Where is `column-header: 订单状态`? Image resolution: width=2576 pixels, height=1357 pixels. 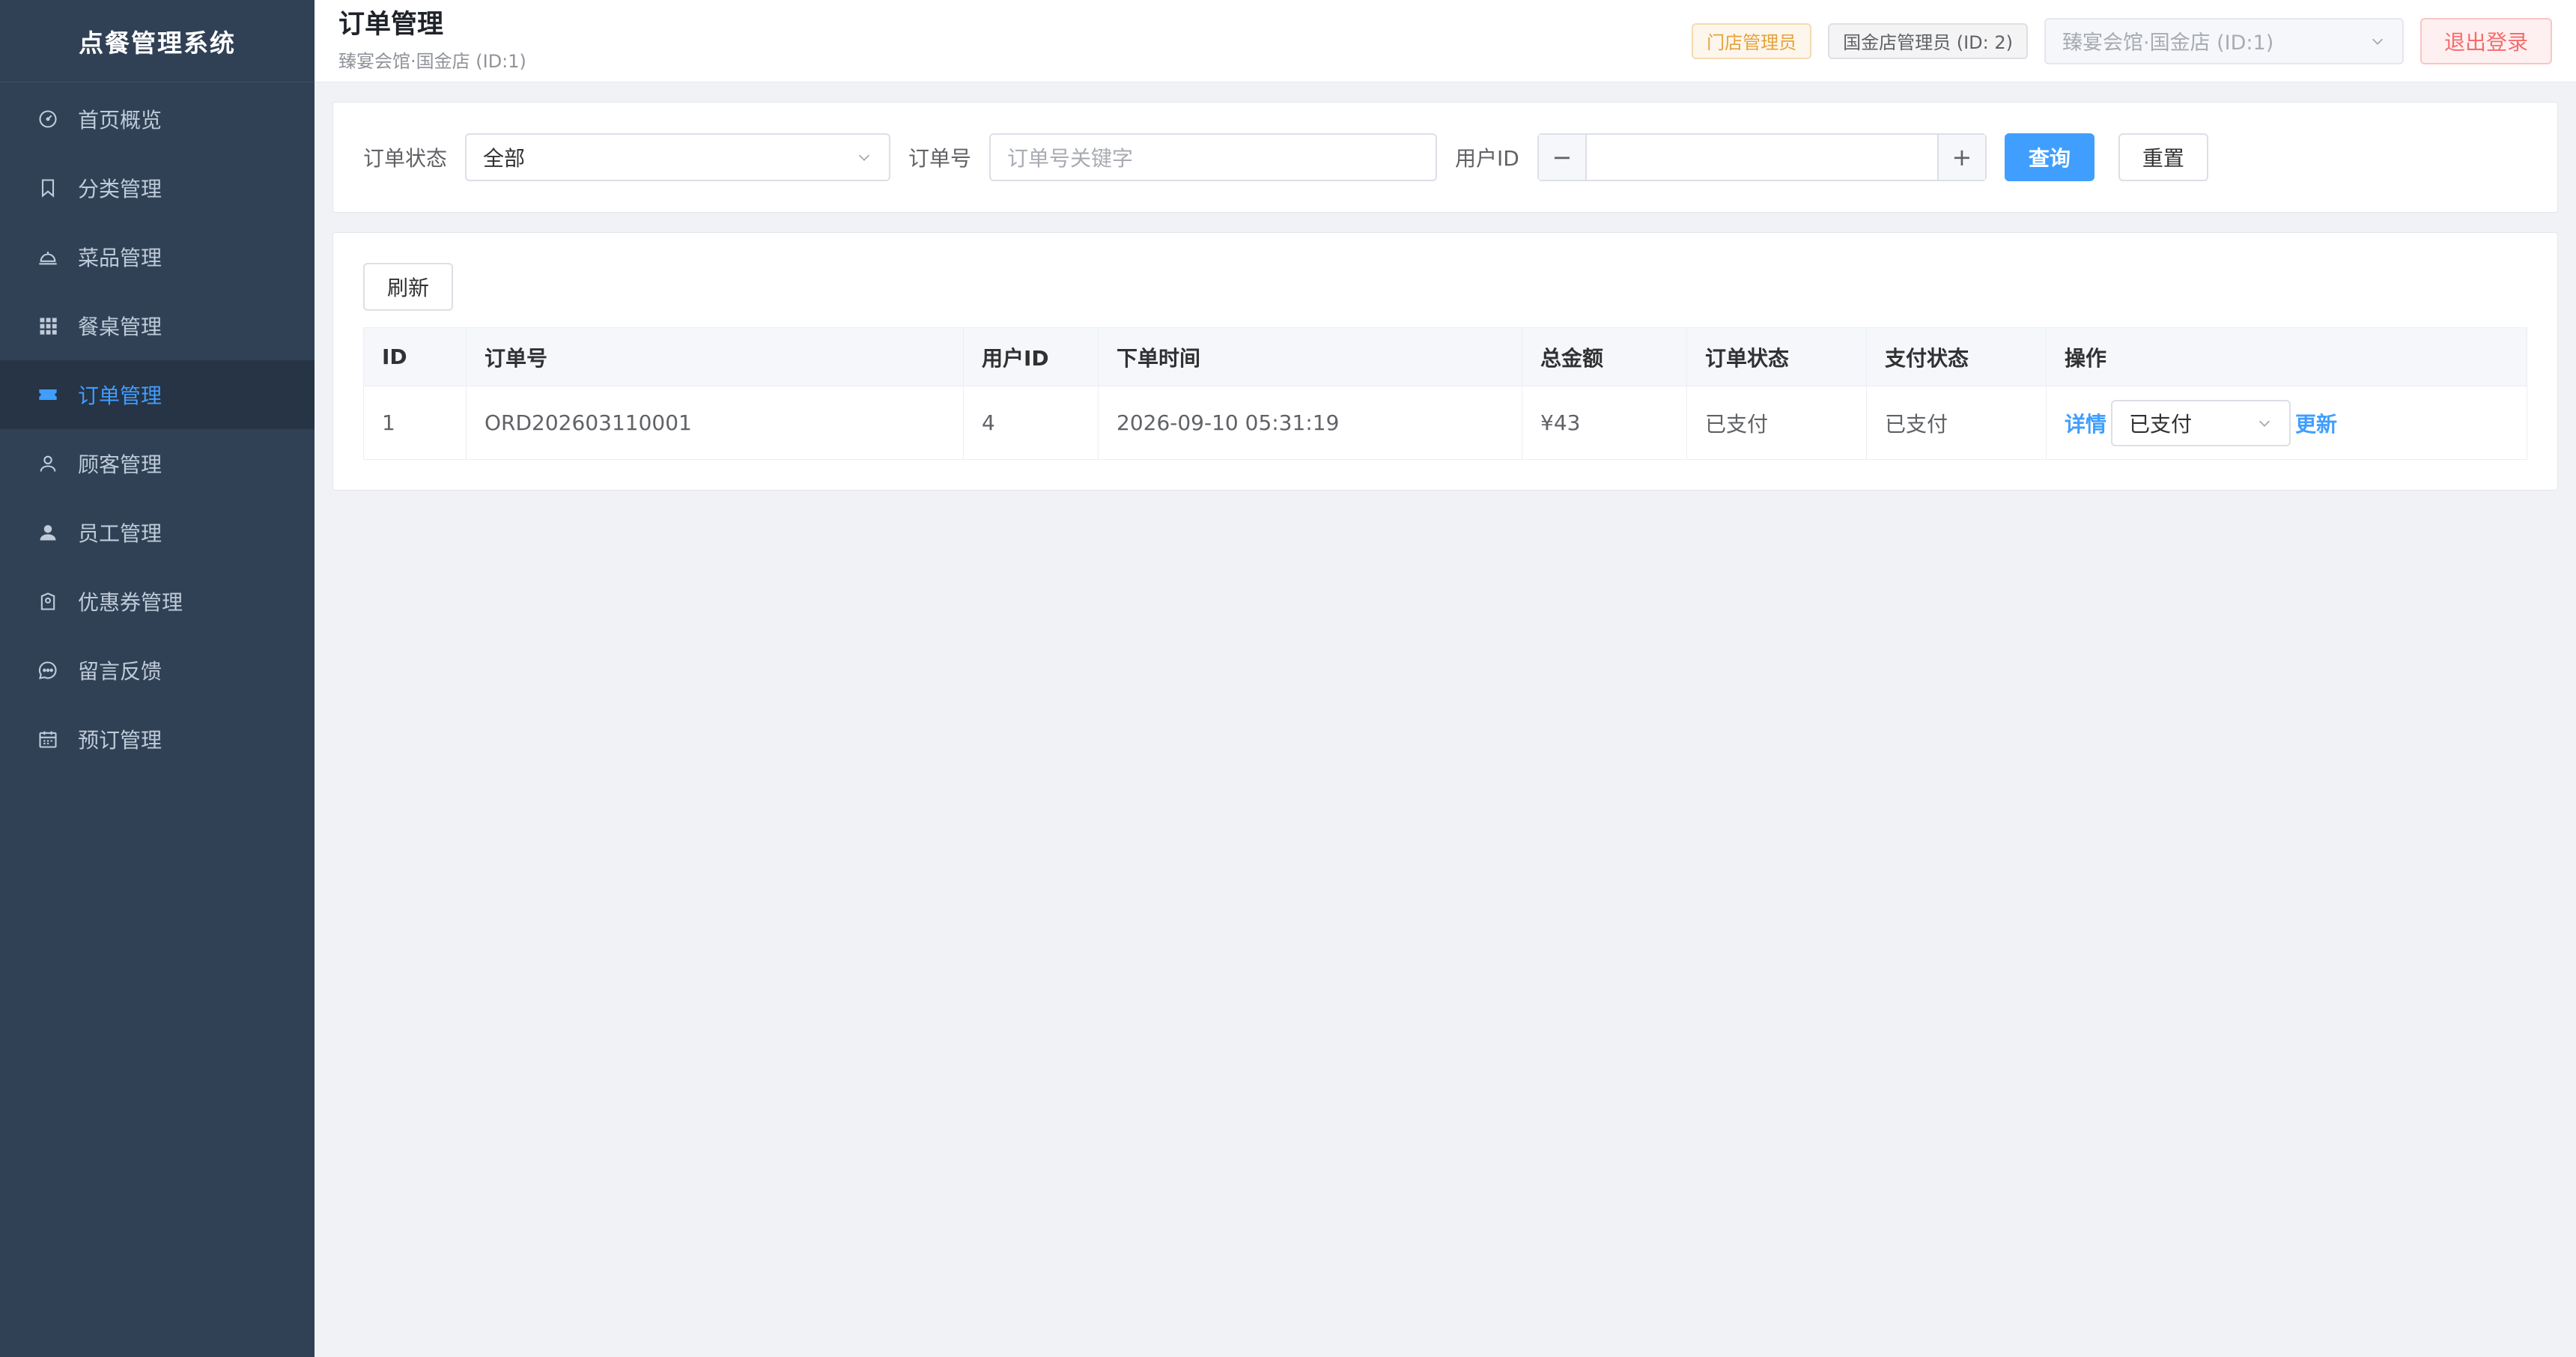 column-header: 订单状态 is located at coordinates (1776, 356).